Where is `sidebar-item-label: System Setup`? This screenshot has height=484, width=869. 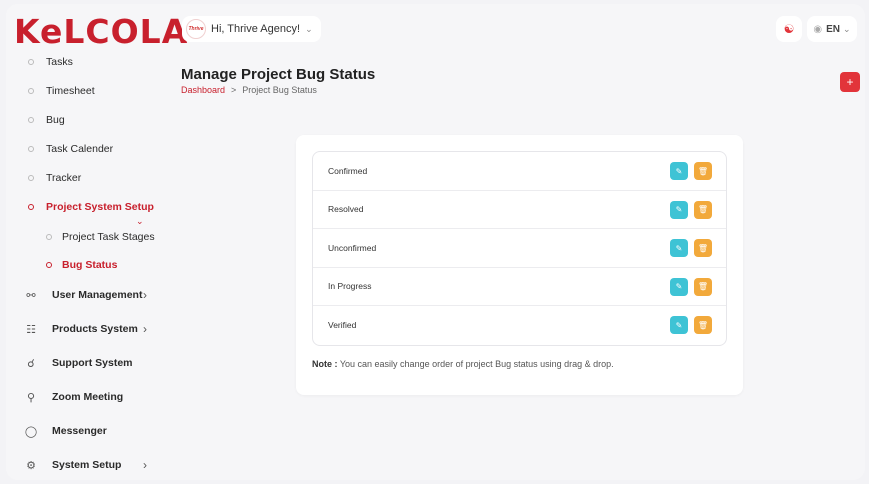
sidebar-item-label: System Setup is located at coordinates (87, 465).